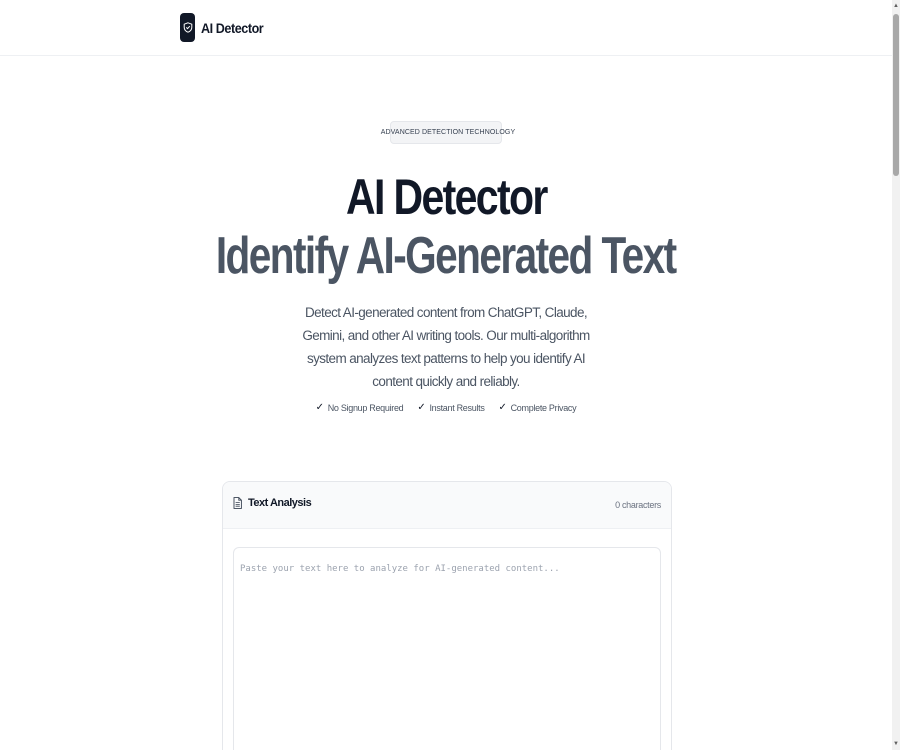  Describe the element at coordinates (447, 648) in the screenshot. I see `text-input` at that location.